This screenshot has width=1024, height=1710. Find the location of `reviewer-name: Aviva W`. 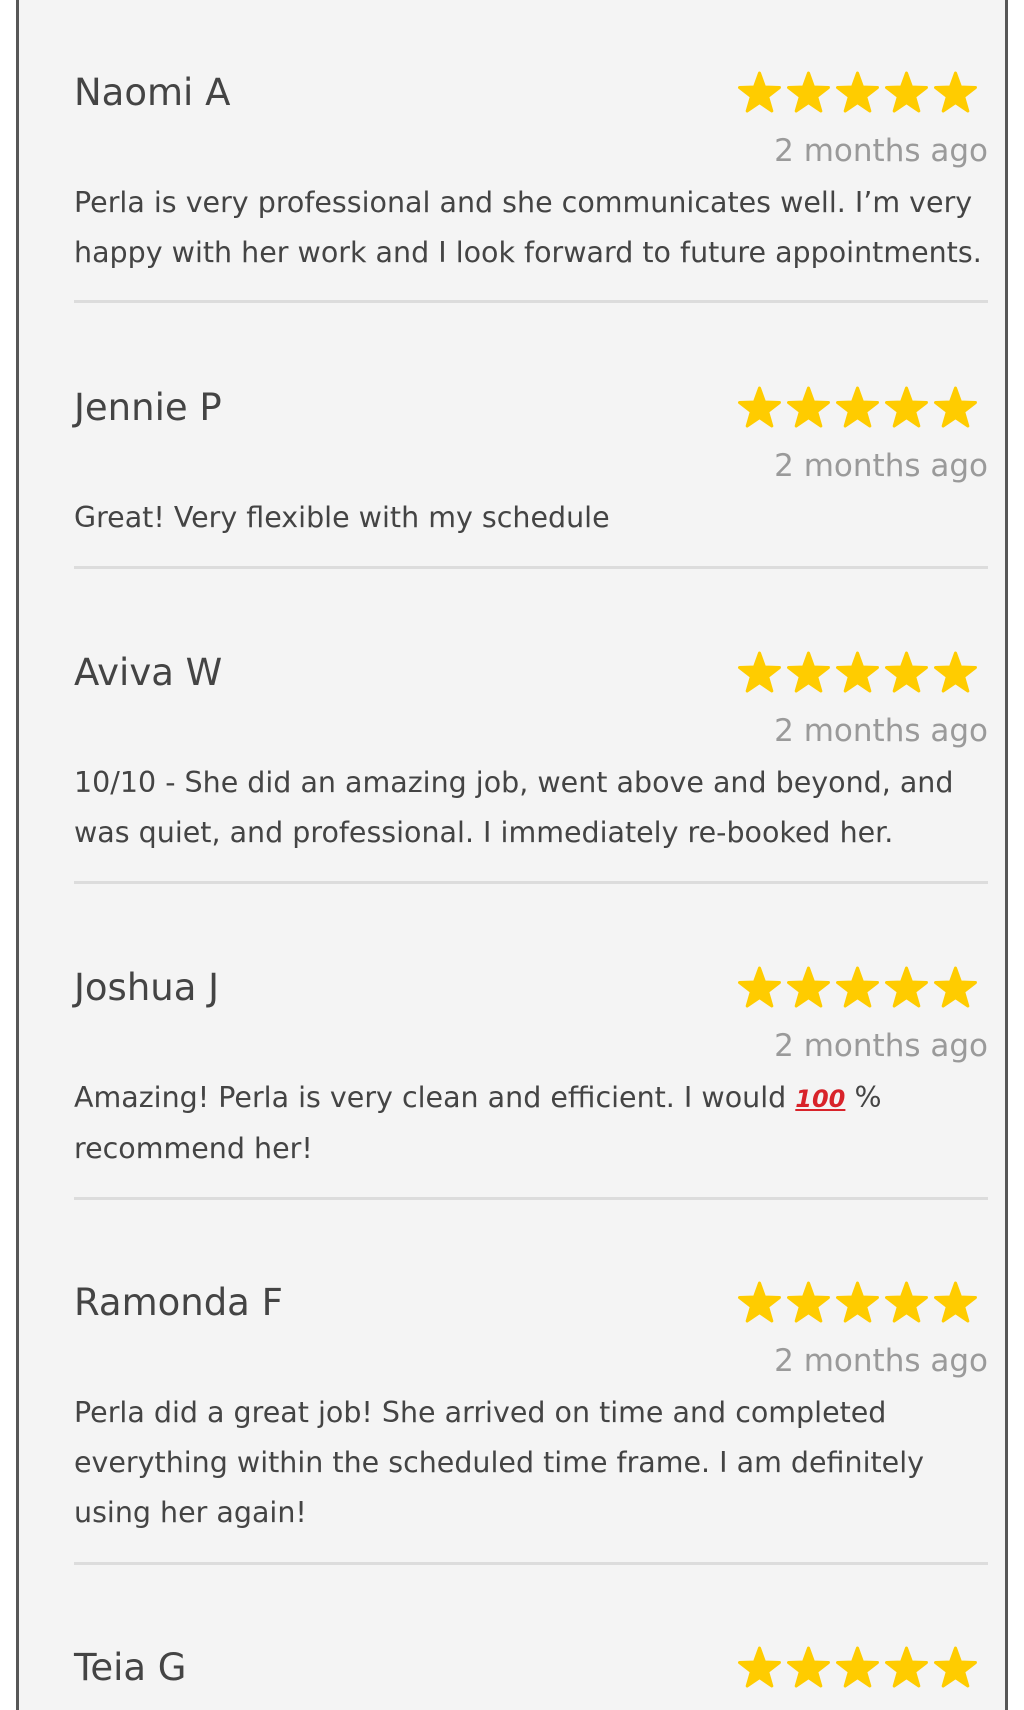

reviewer-name: Aviva W is located at coordinates (148, 672).